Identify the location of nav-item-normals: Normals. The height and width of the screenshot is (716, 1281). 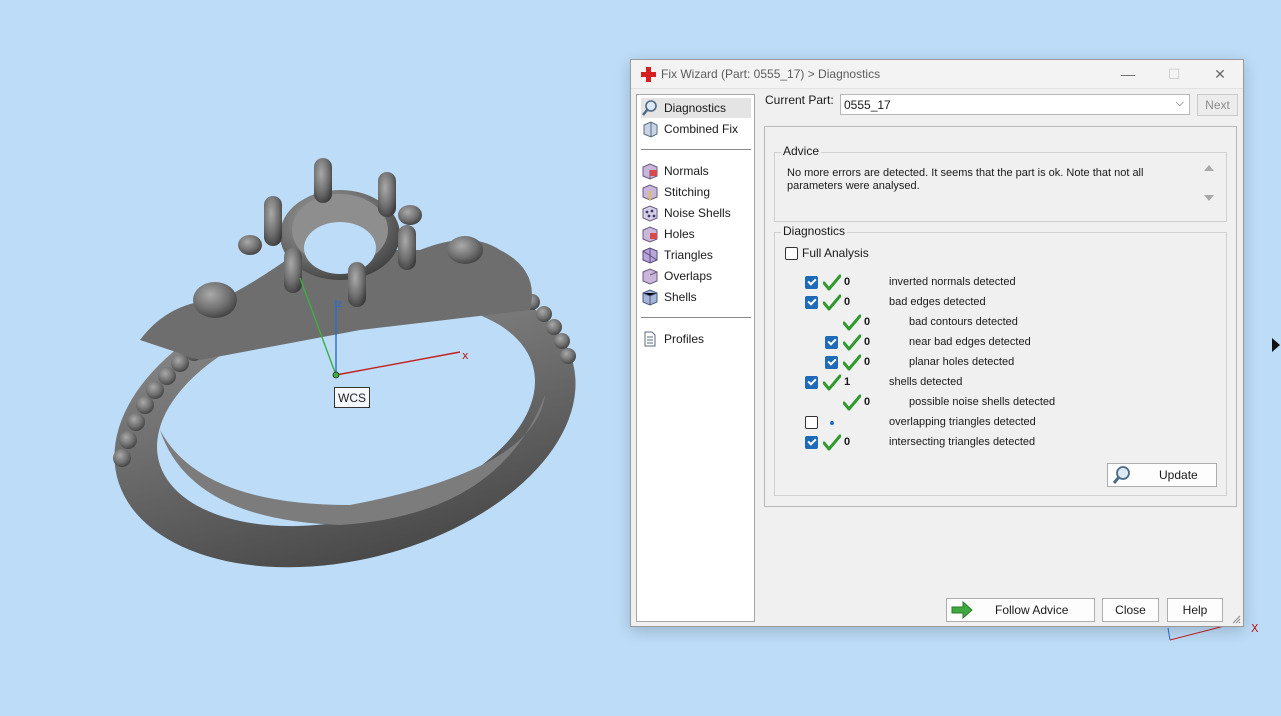
(696, 171).